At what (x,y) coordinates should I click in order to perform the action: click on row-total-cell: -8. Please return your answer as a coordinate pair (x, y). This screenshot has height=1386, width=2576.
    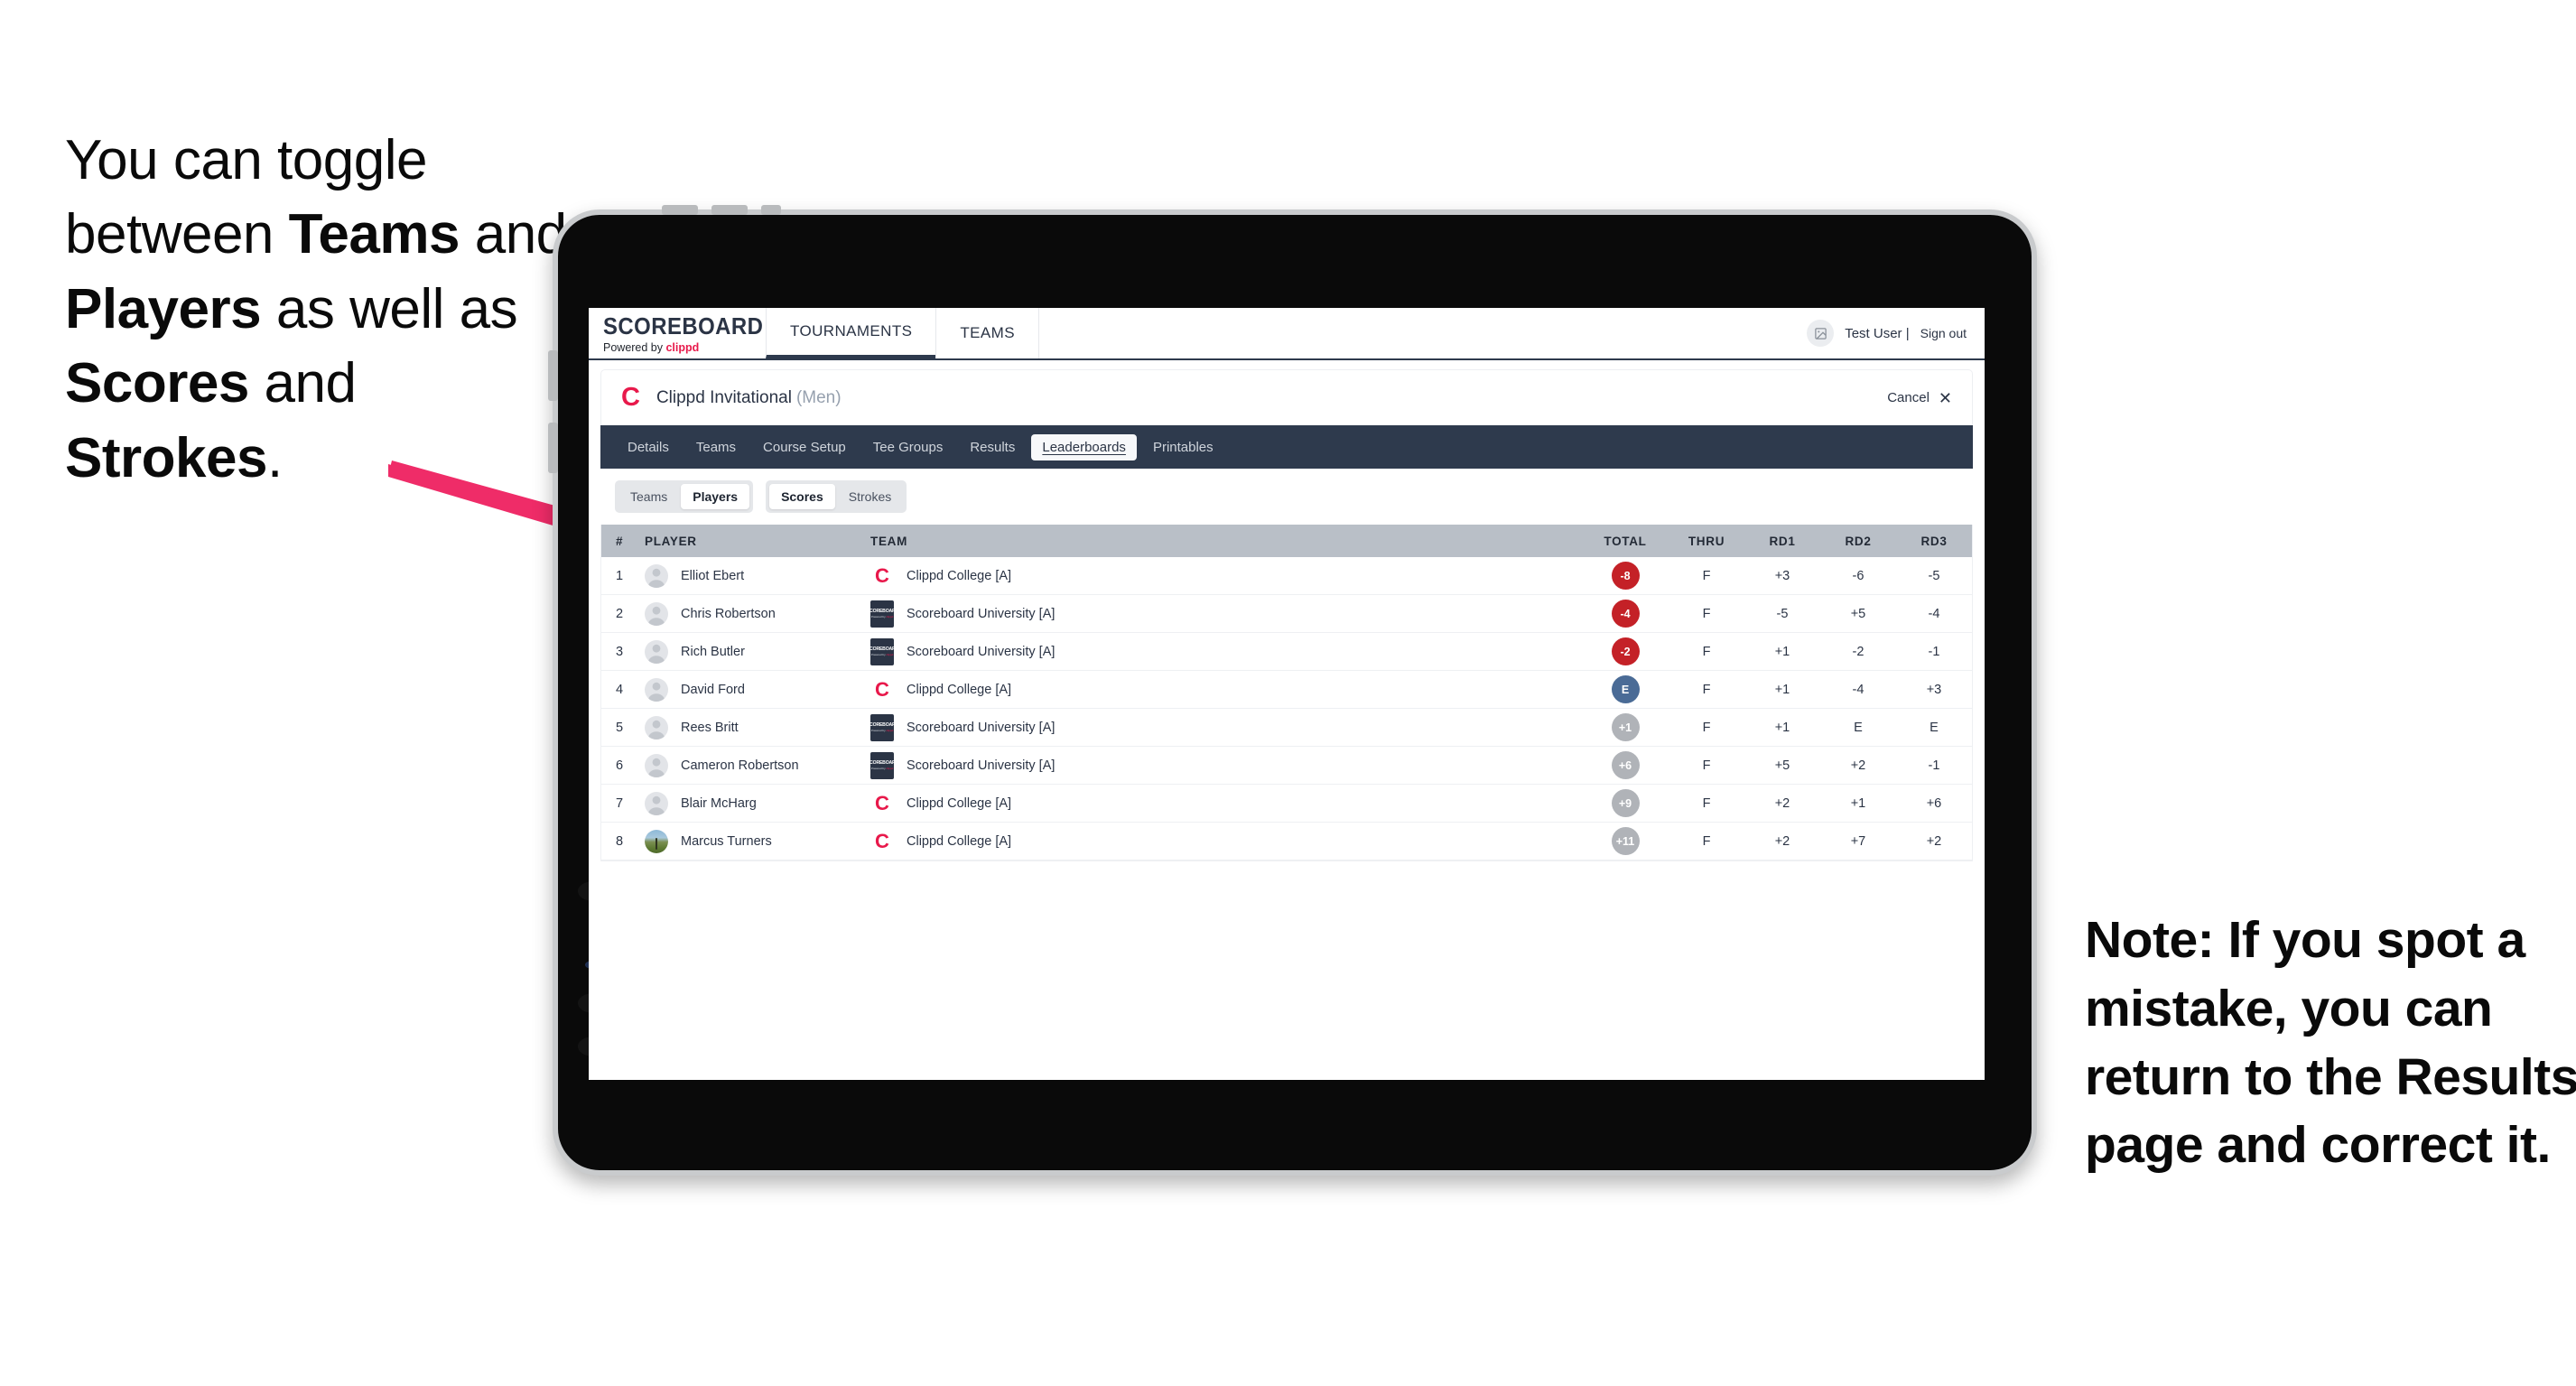
    Looking at the image, I should click on (1625, 576).